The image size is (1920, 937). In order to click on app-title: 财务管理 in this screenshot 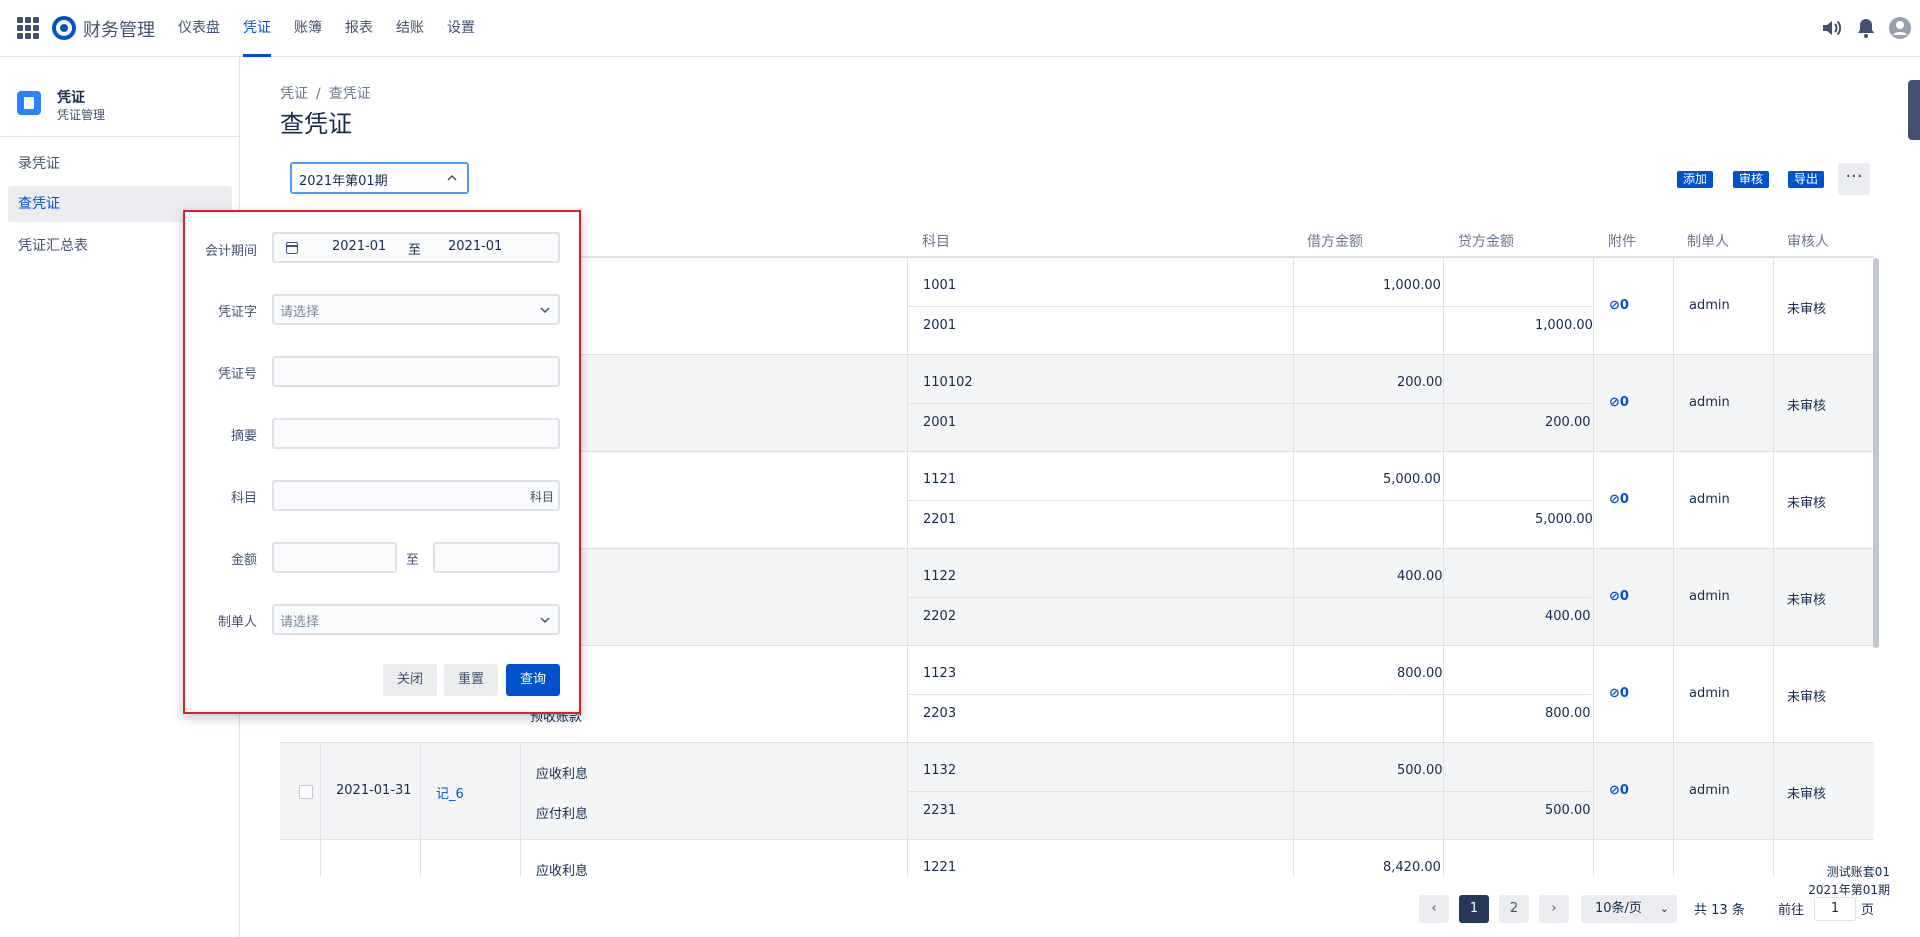, I will do `click(119, 30)`.